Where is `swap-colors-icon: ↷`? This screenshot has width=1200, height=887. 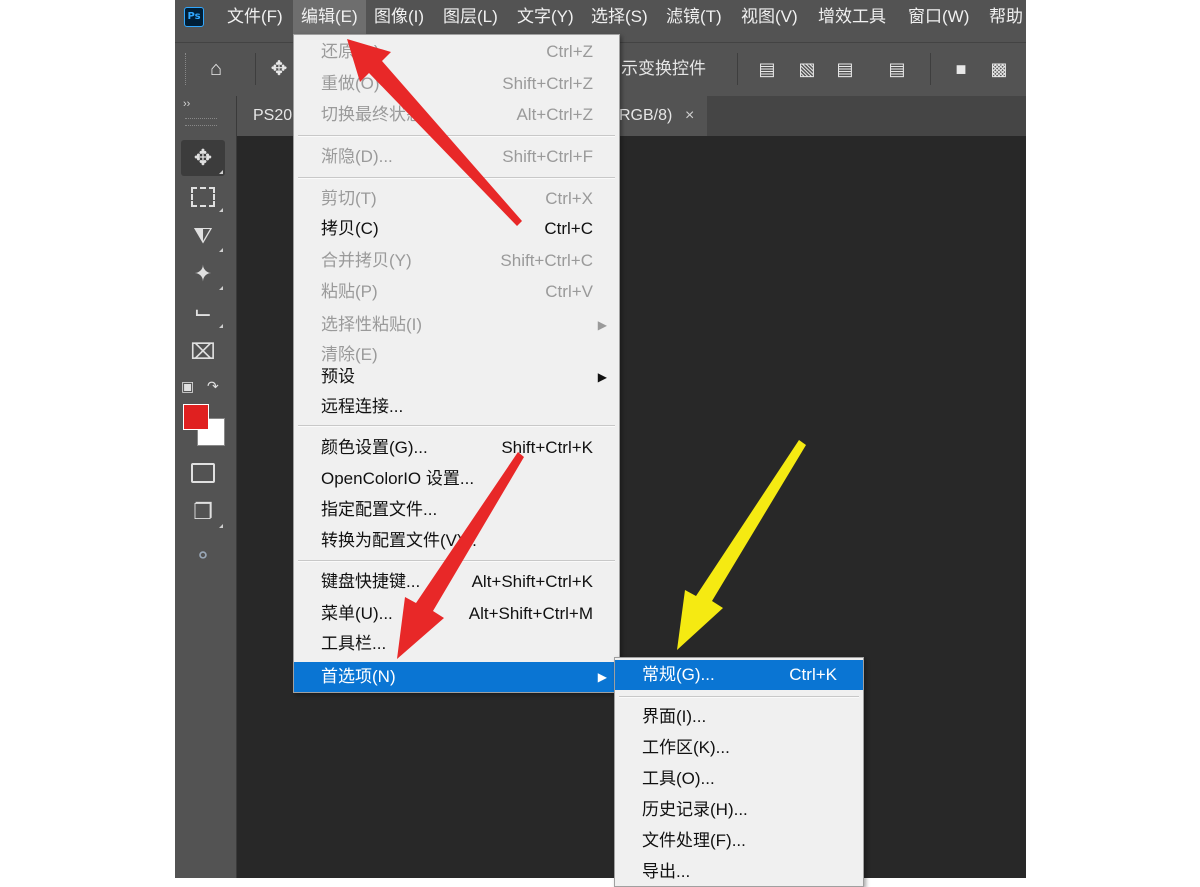
swap-colors-icon: ↷ is located at coordinates (213, 386).